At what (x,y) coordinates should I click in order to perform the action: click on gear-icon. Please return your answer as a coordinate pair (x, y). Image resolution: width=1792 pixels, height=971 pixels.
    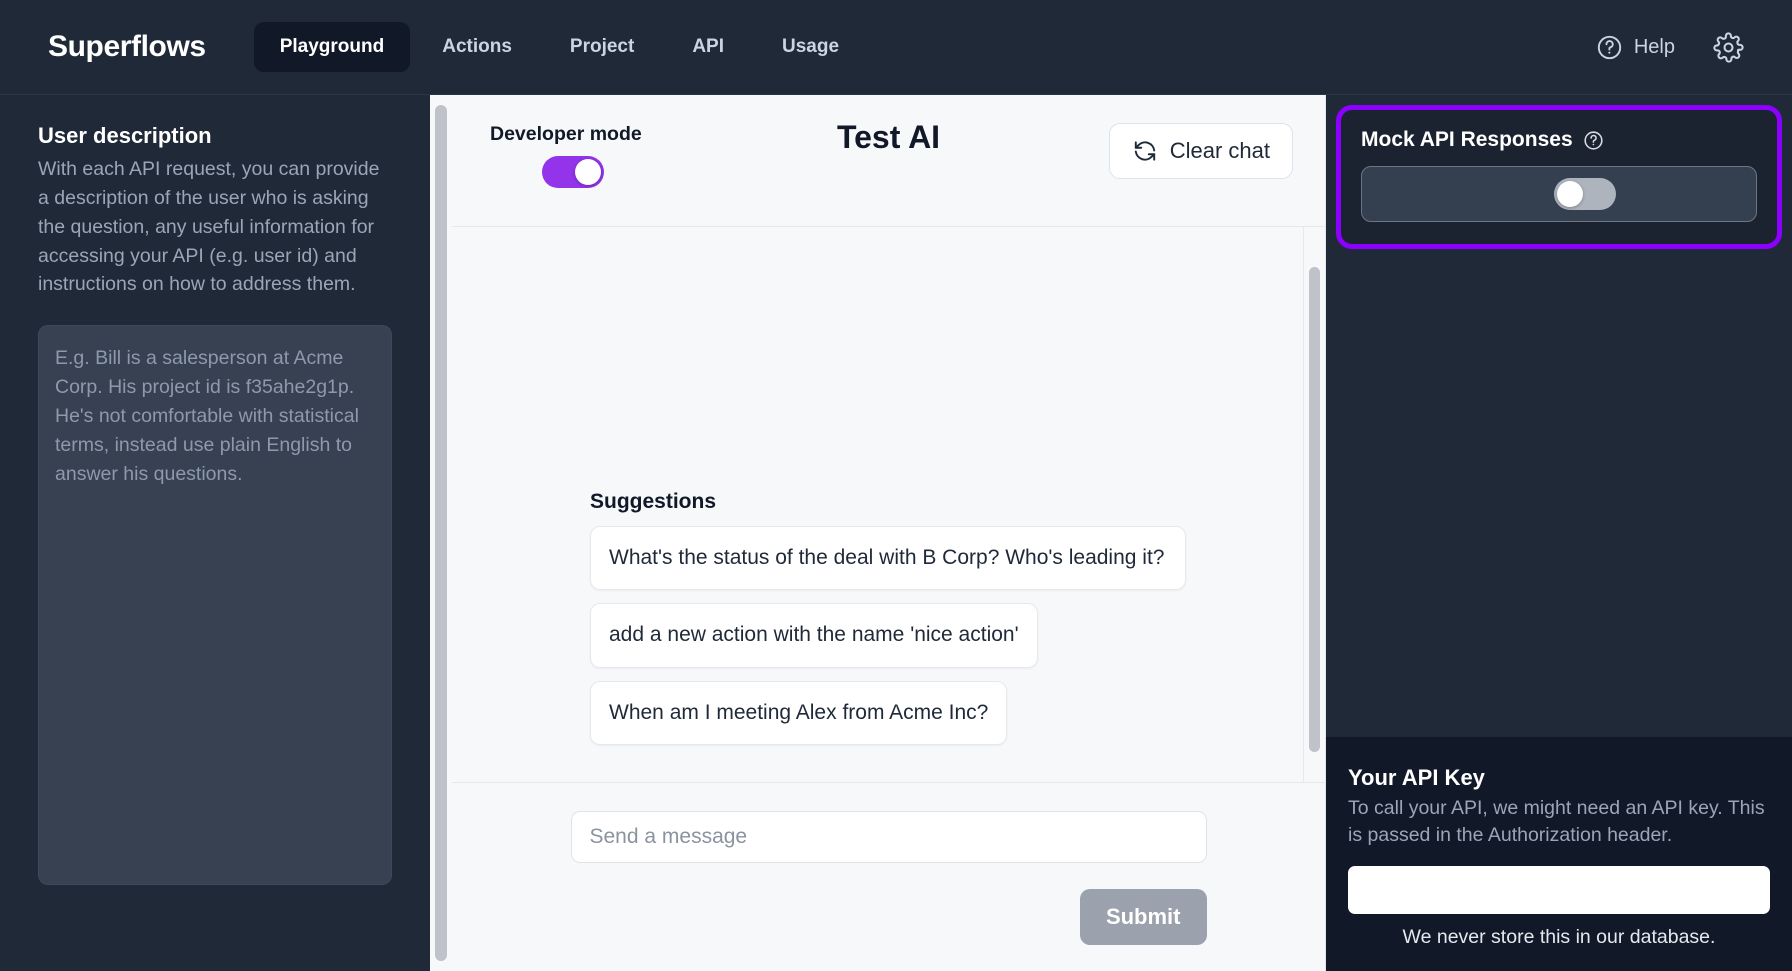
    Looking at the image, I should click on (1728, 47).